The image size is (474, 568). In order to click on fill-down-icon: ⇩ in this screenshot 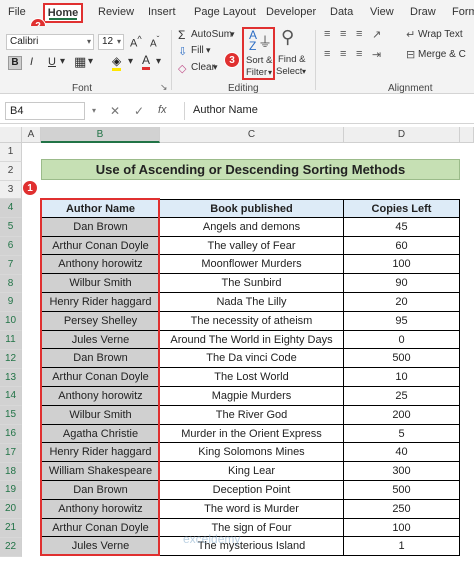, I will do `click(182, 51)`.